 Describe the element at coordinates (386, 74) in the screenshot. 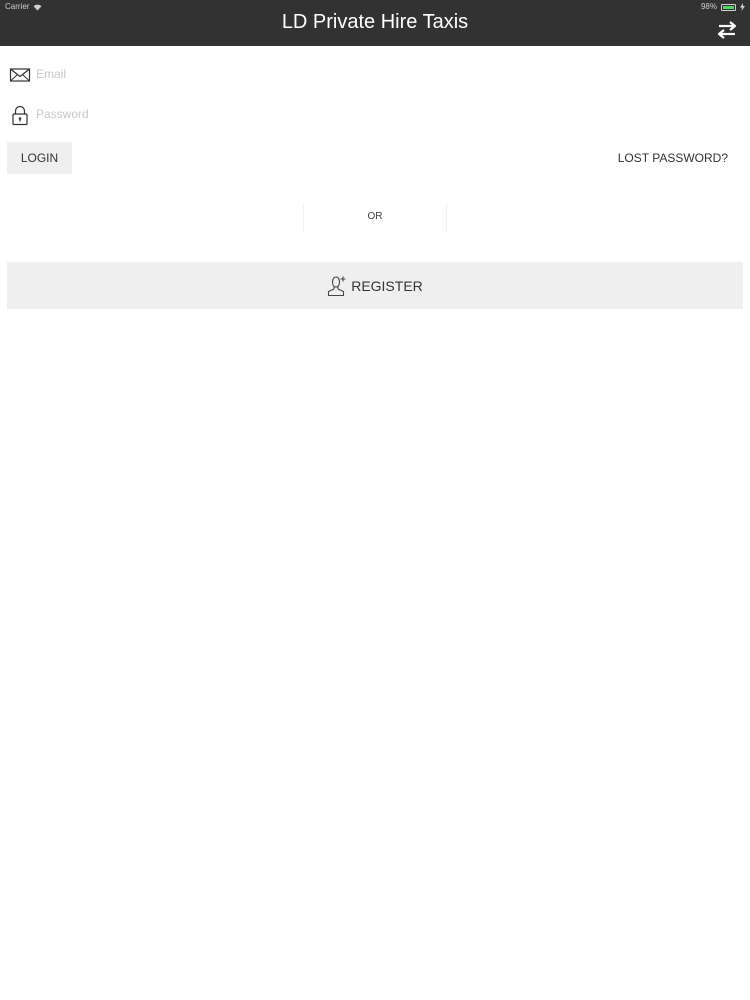

I see `email-input` at that location.